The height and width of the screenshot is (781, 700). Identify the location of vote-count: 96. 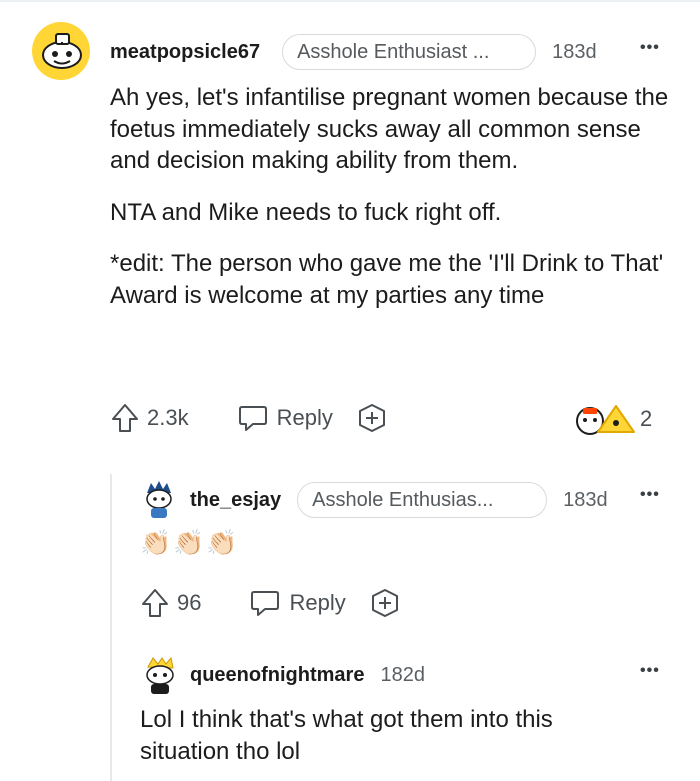
(189, 602).